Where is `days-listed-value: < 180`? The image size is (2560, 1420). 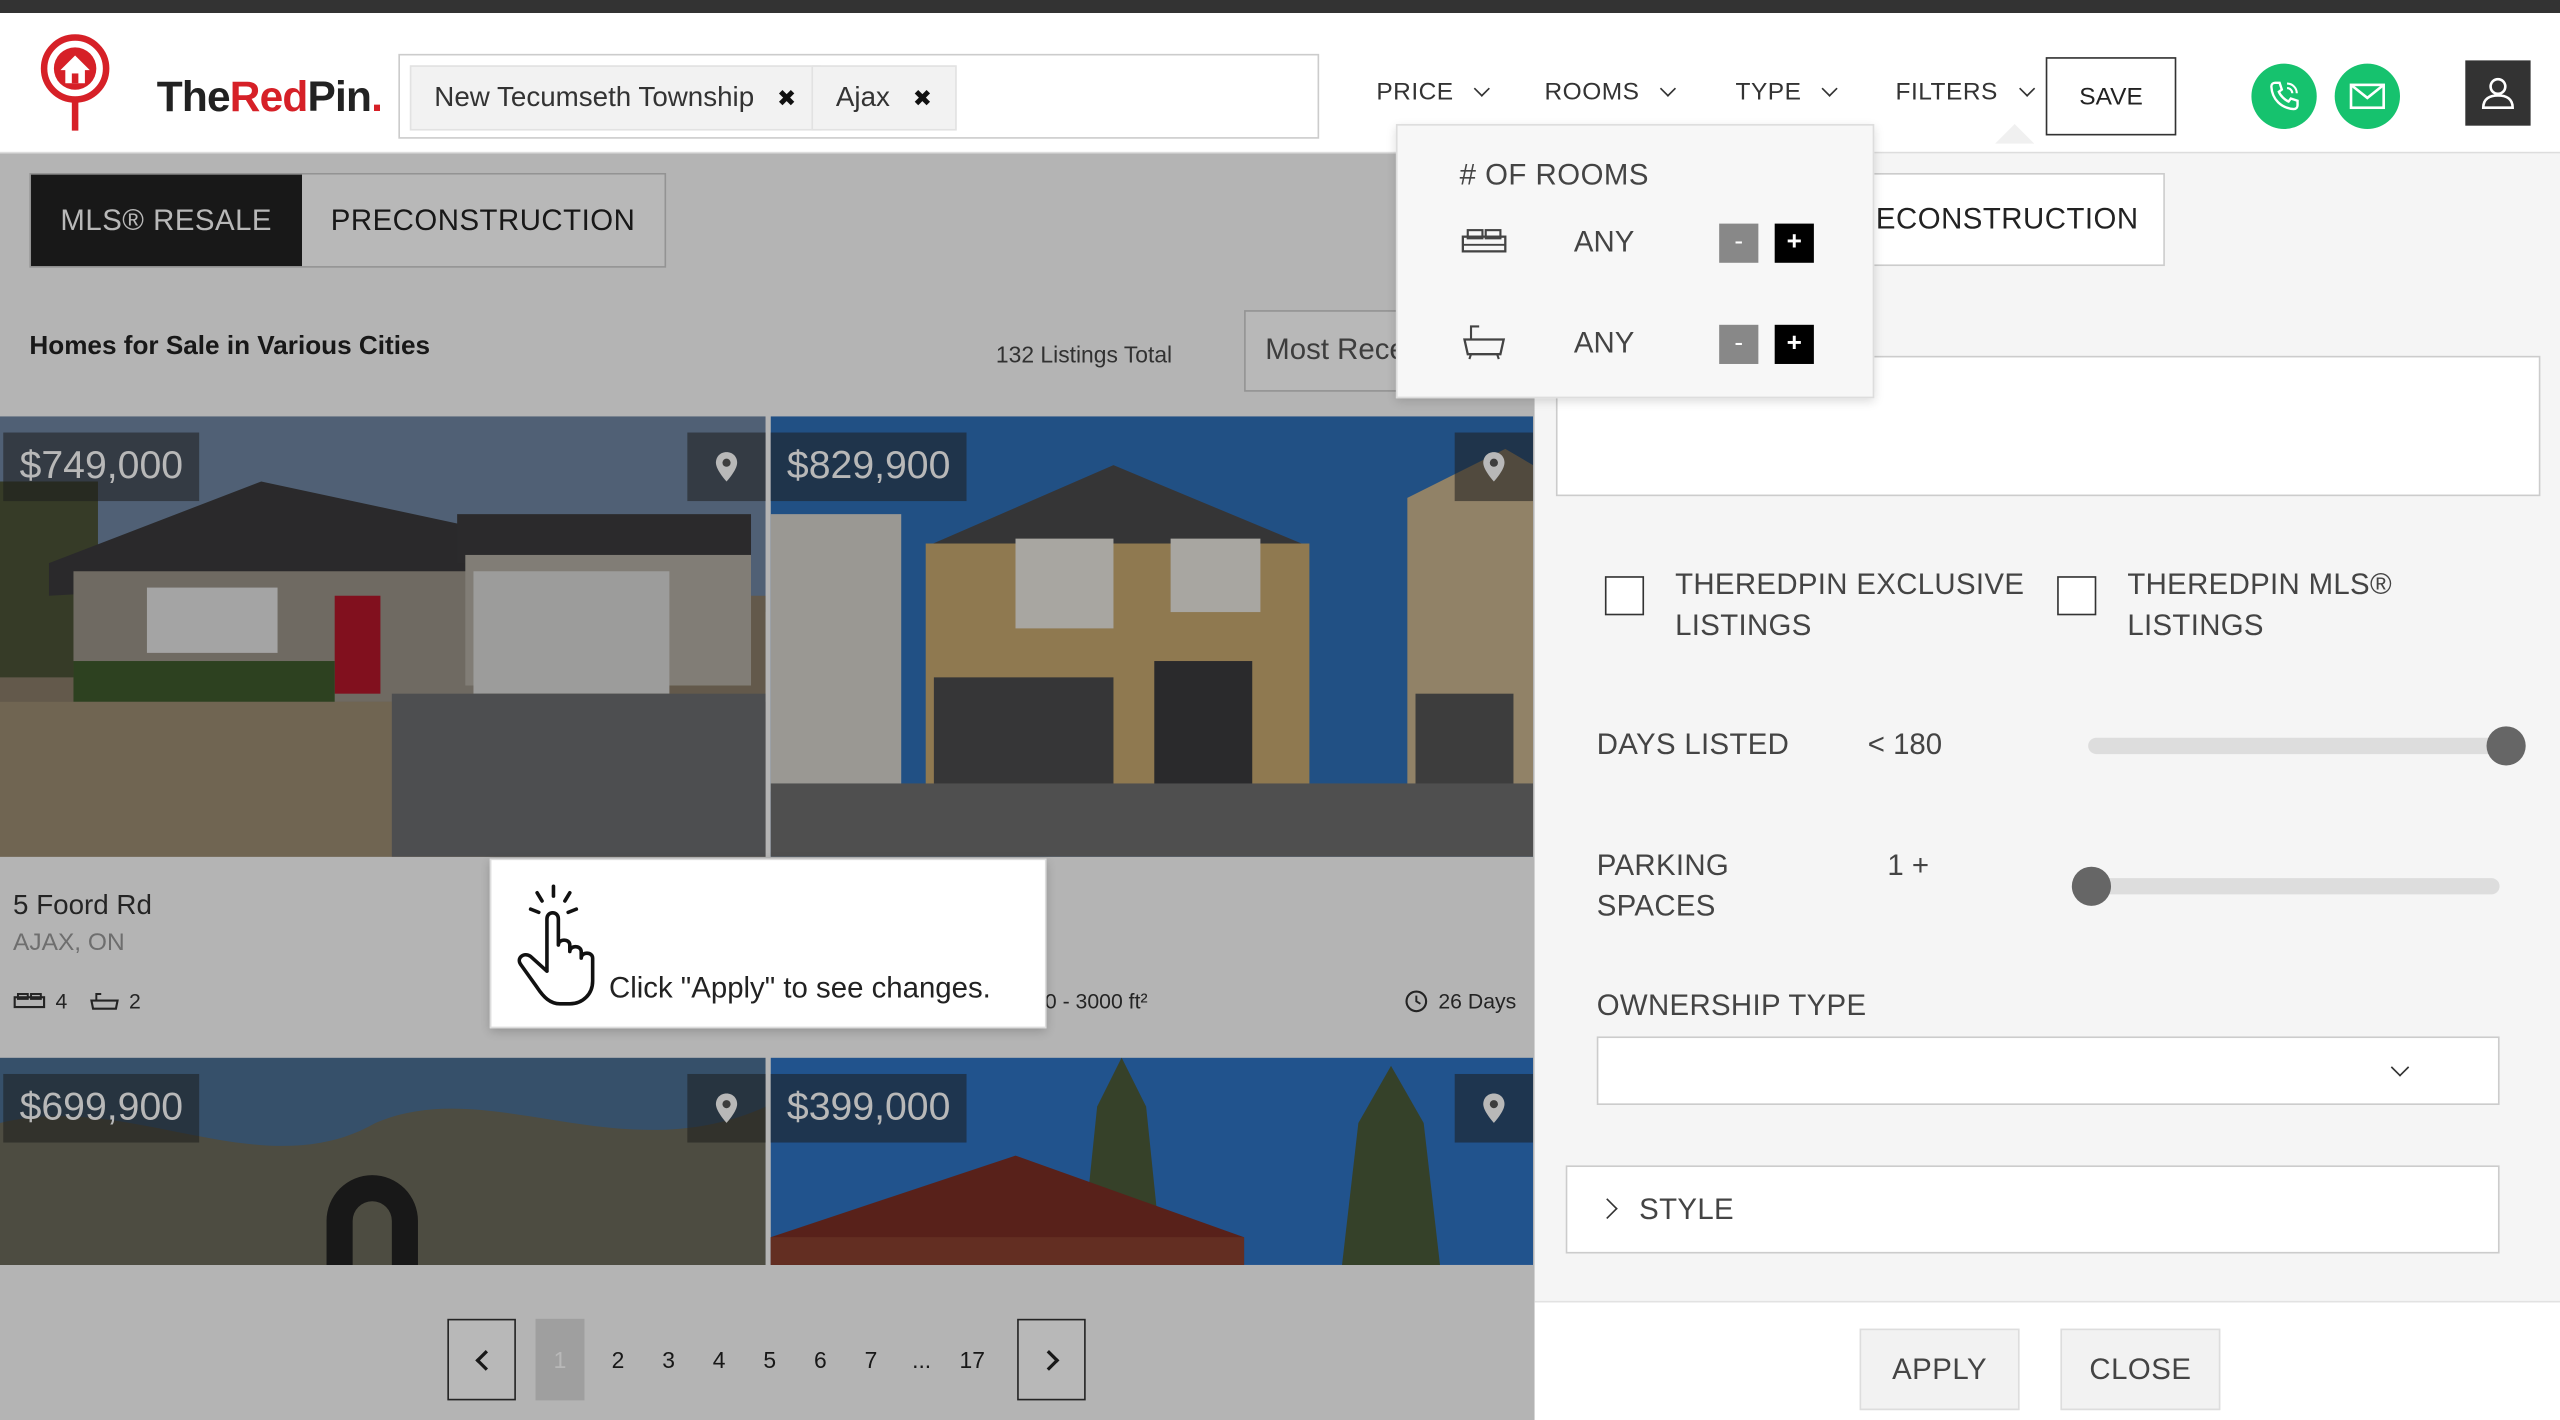 days-listed-value: < 180 is located at coordinates (1905, 744).